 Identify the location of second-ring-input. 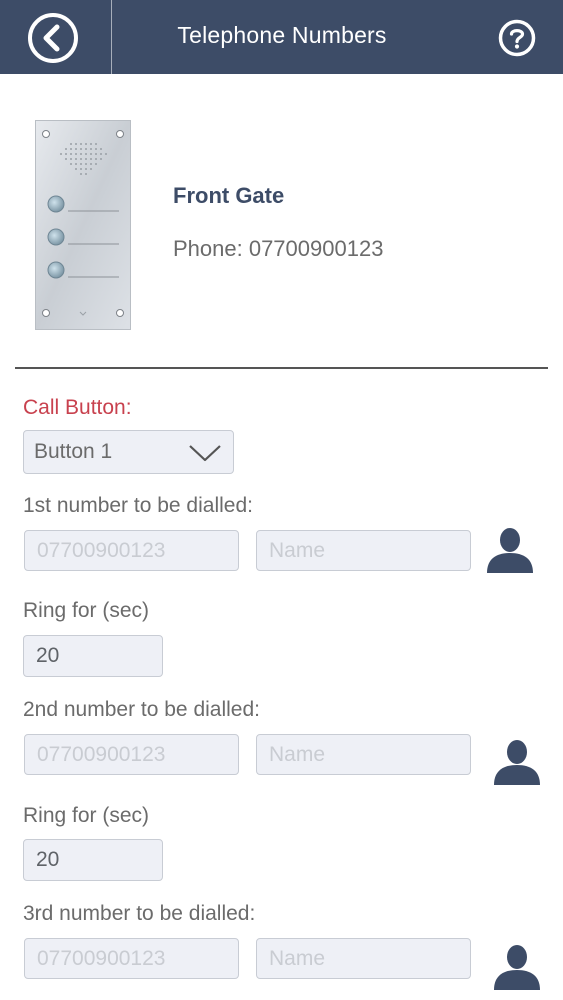
(93, 860).